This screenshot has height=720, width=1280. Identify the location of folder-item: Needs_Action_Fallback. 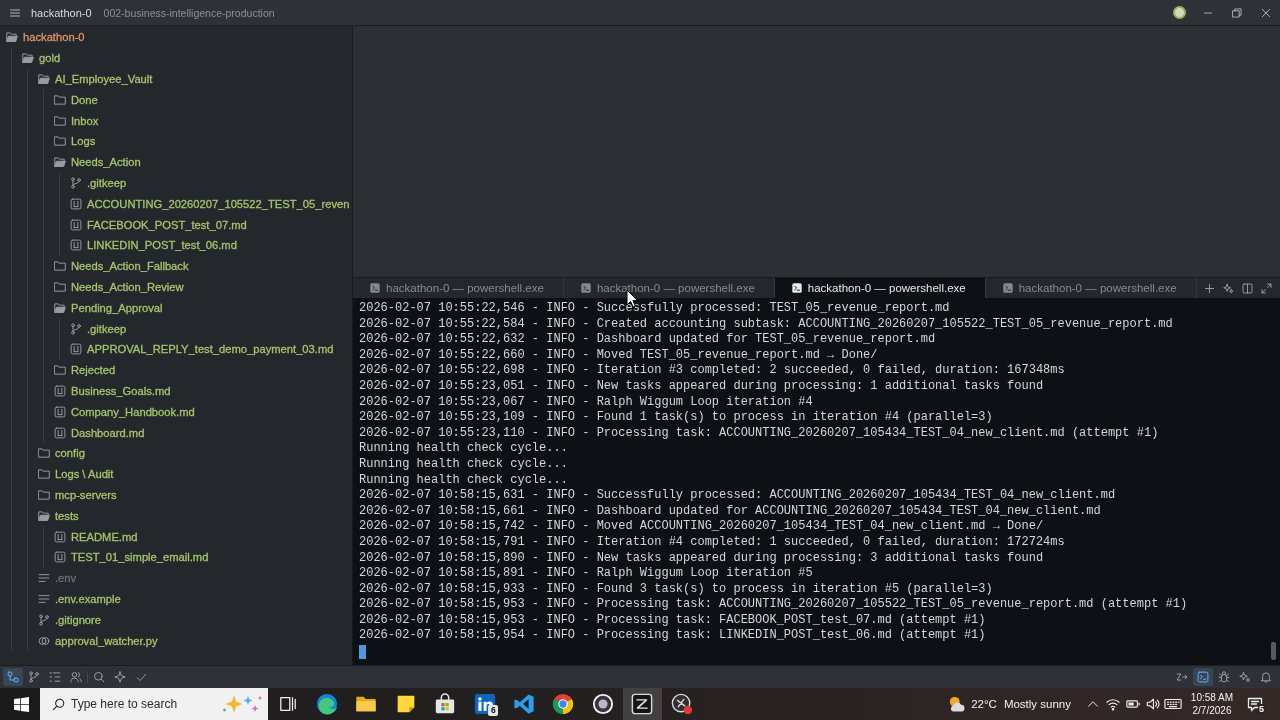
(130, 266).